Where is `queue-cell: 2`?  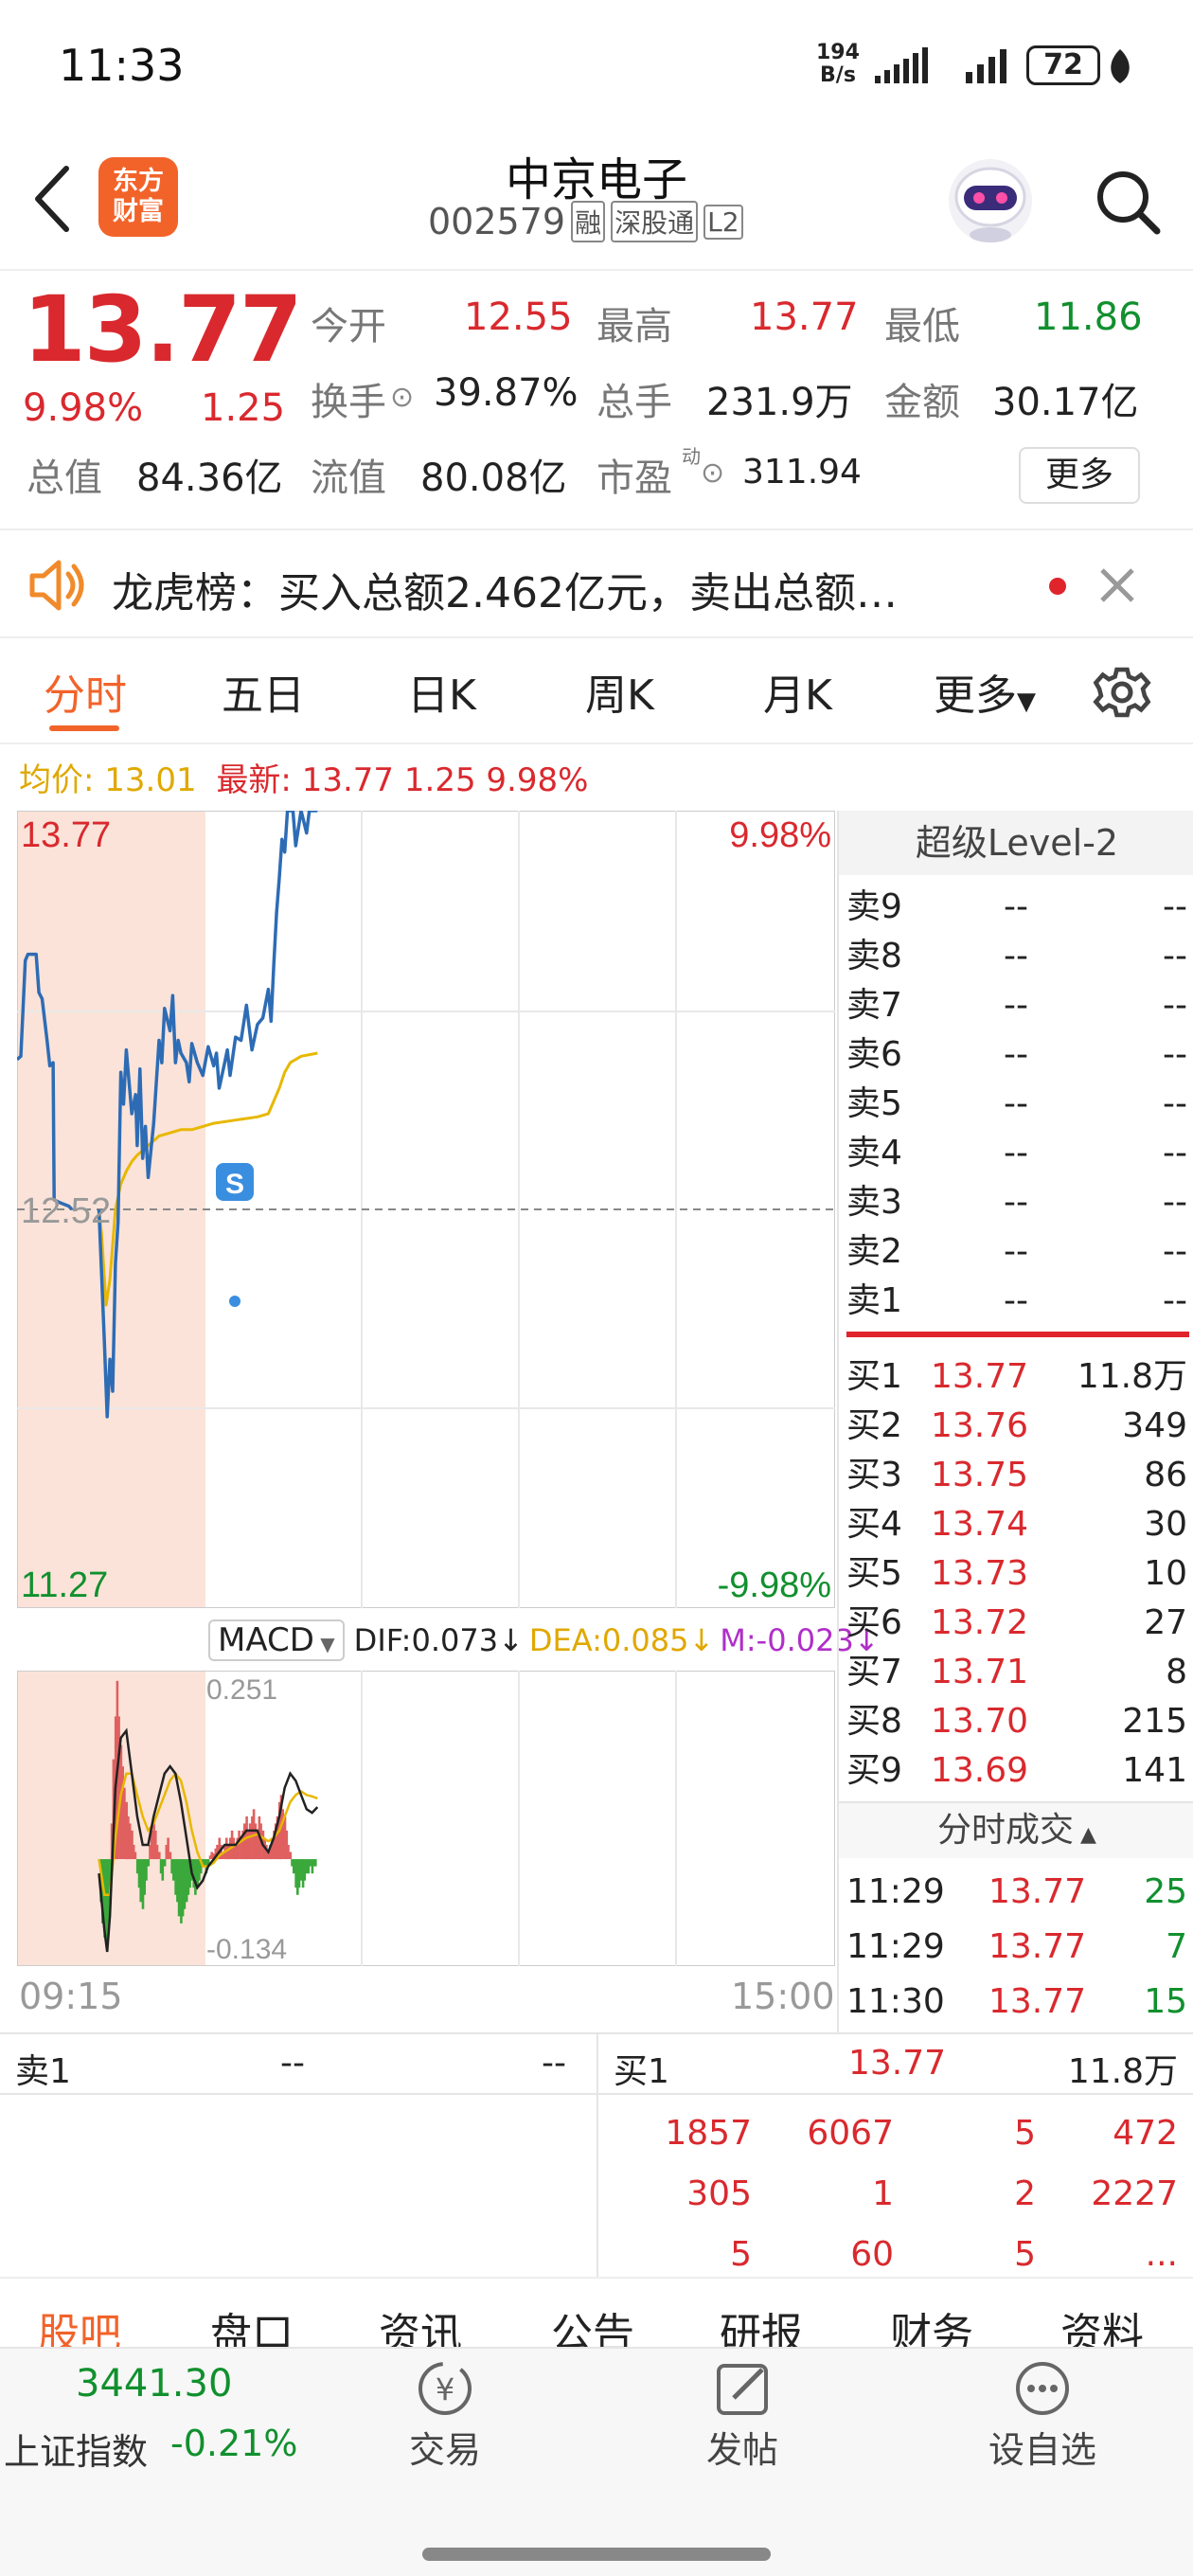
queue-cell: 2 is located at coordinates (1025, 2193).